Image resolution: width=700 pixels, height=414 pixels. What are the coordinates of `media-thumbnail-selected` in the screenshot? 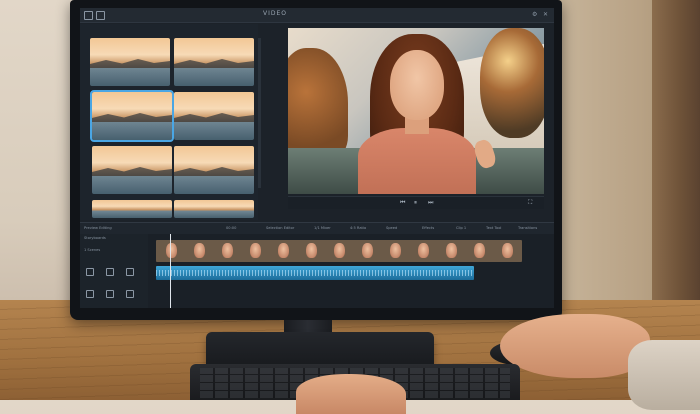 It's located at (132, 116).